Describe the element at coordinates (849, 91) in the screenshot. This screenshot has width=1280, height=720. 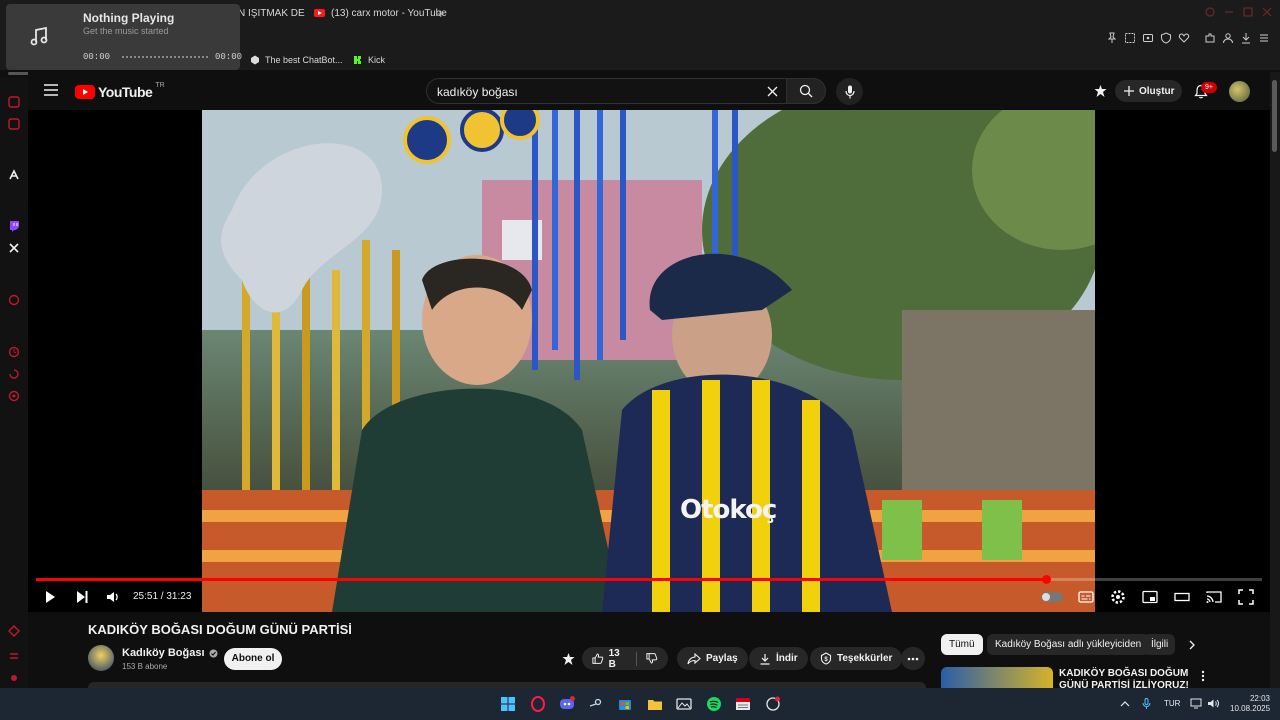
I see `voice-search-button` at that location.